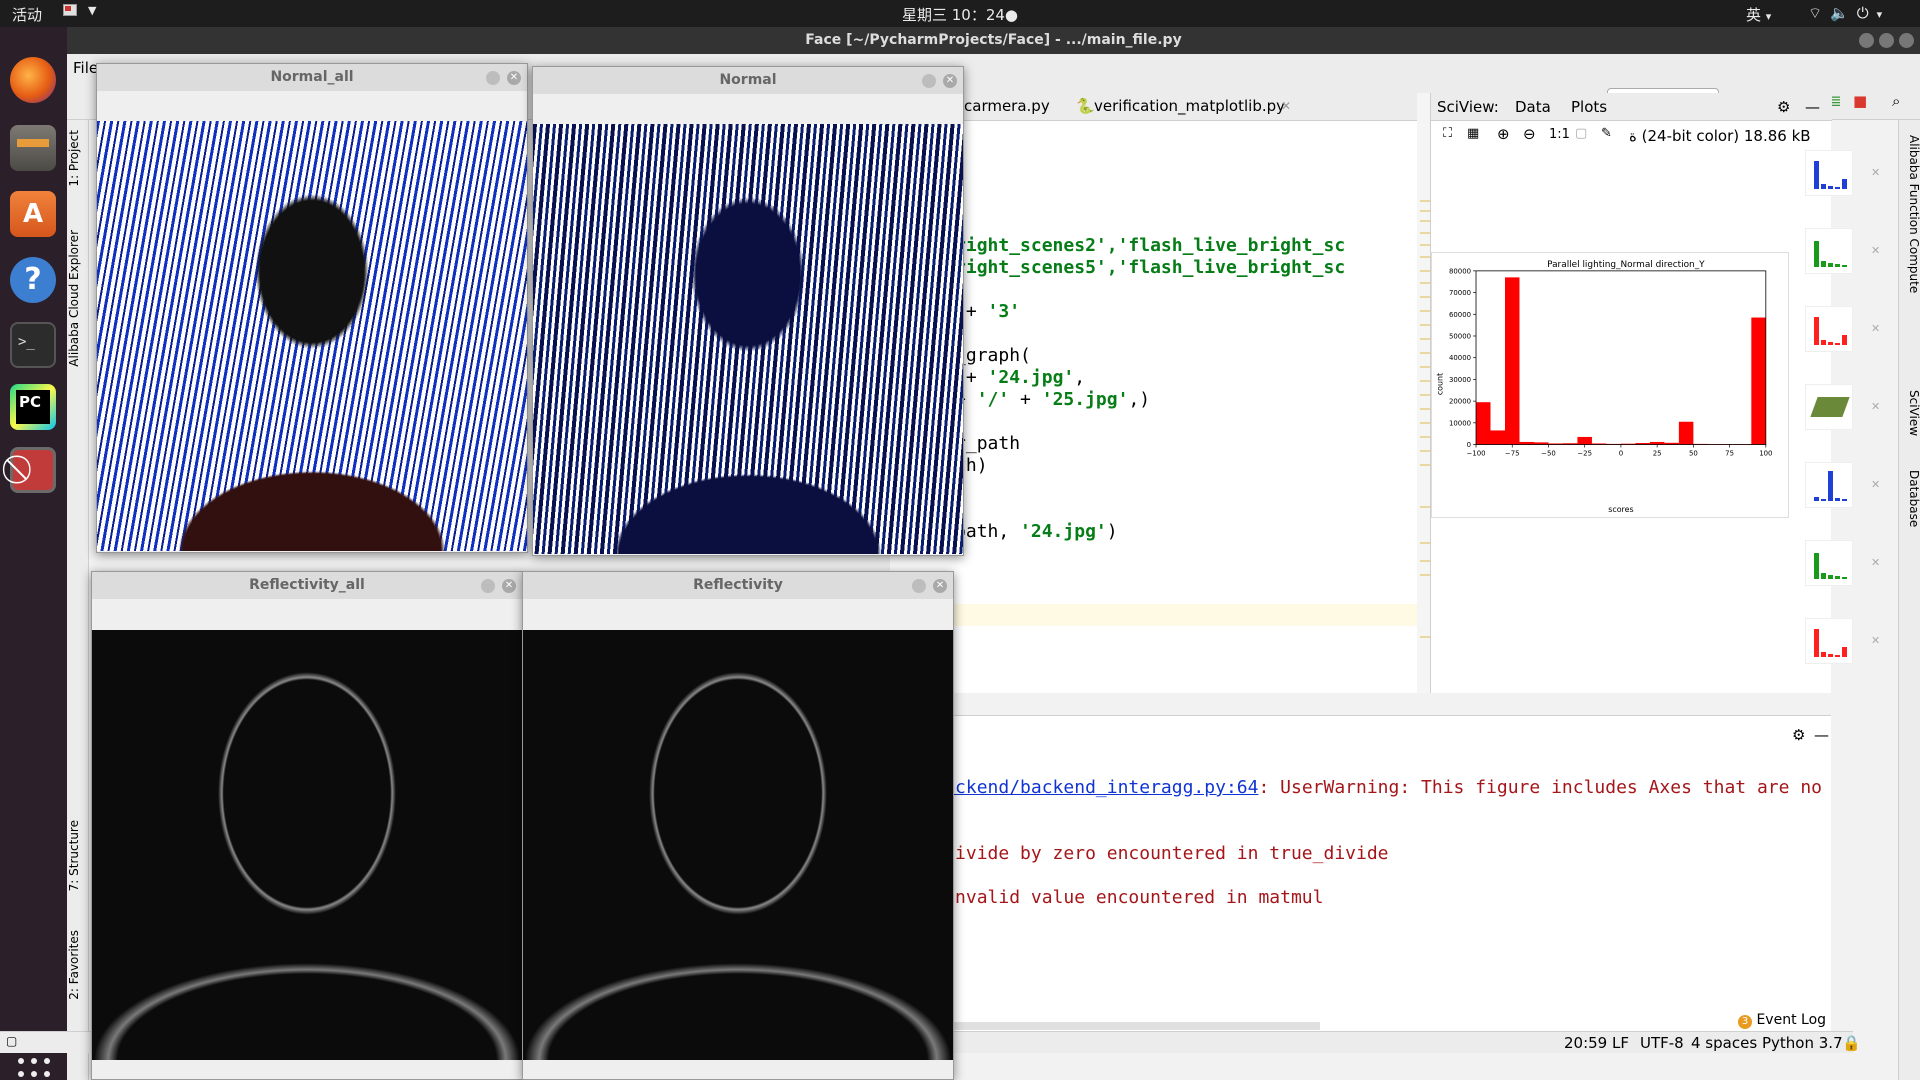 The height and width of the screenshot is (1080, 1920). I want to click on sciview-tab-data: Data, so click(1533, 107).